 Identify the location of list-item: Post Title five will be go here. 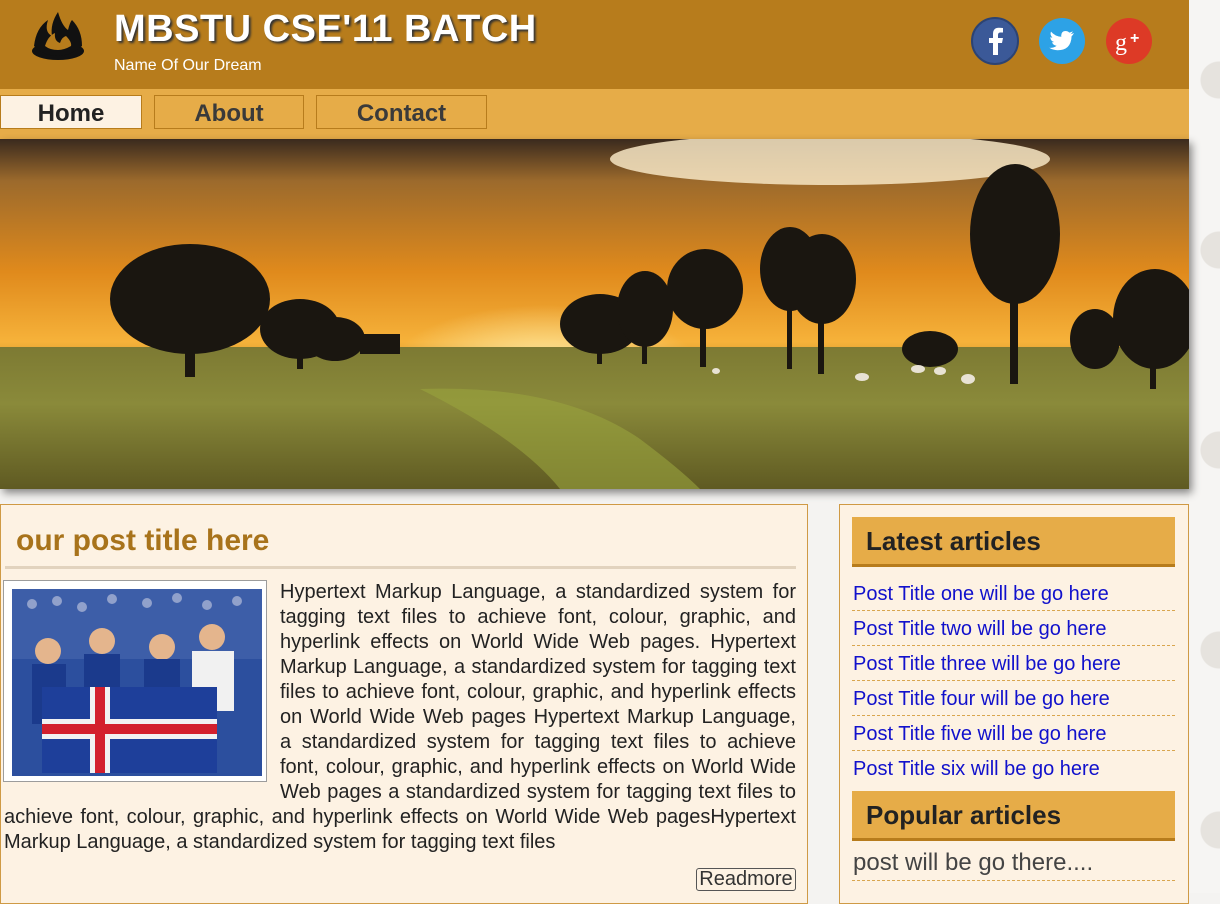
(1013, 733).